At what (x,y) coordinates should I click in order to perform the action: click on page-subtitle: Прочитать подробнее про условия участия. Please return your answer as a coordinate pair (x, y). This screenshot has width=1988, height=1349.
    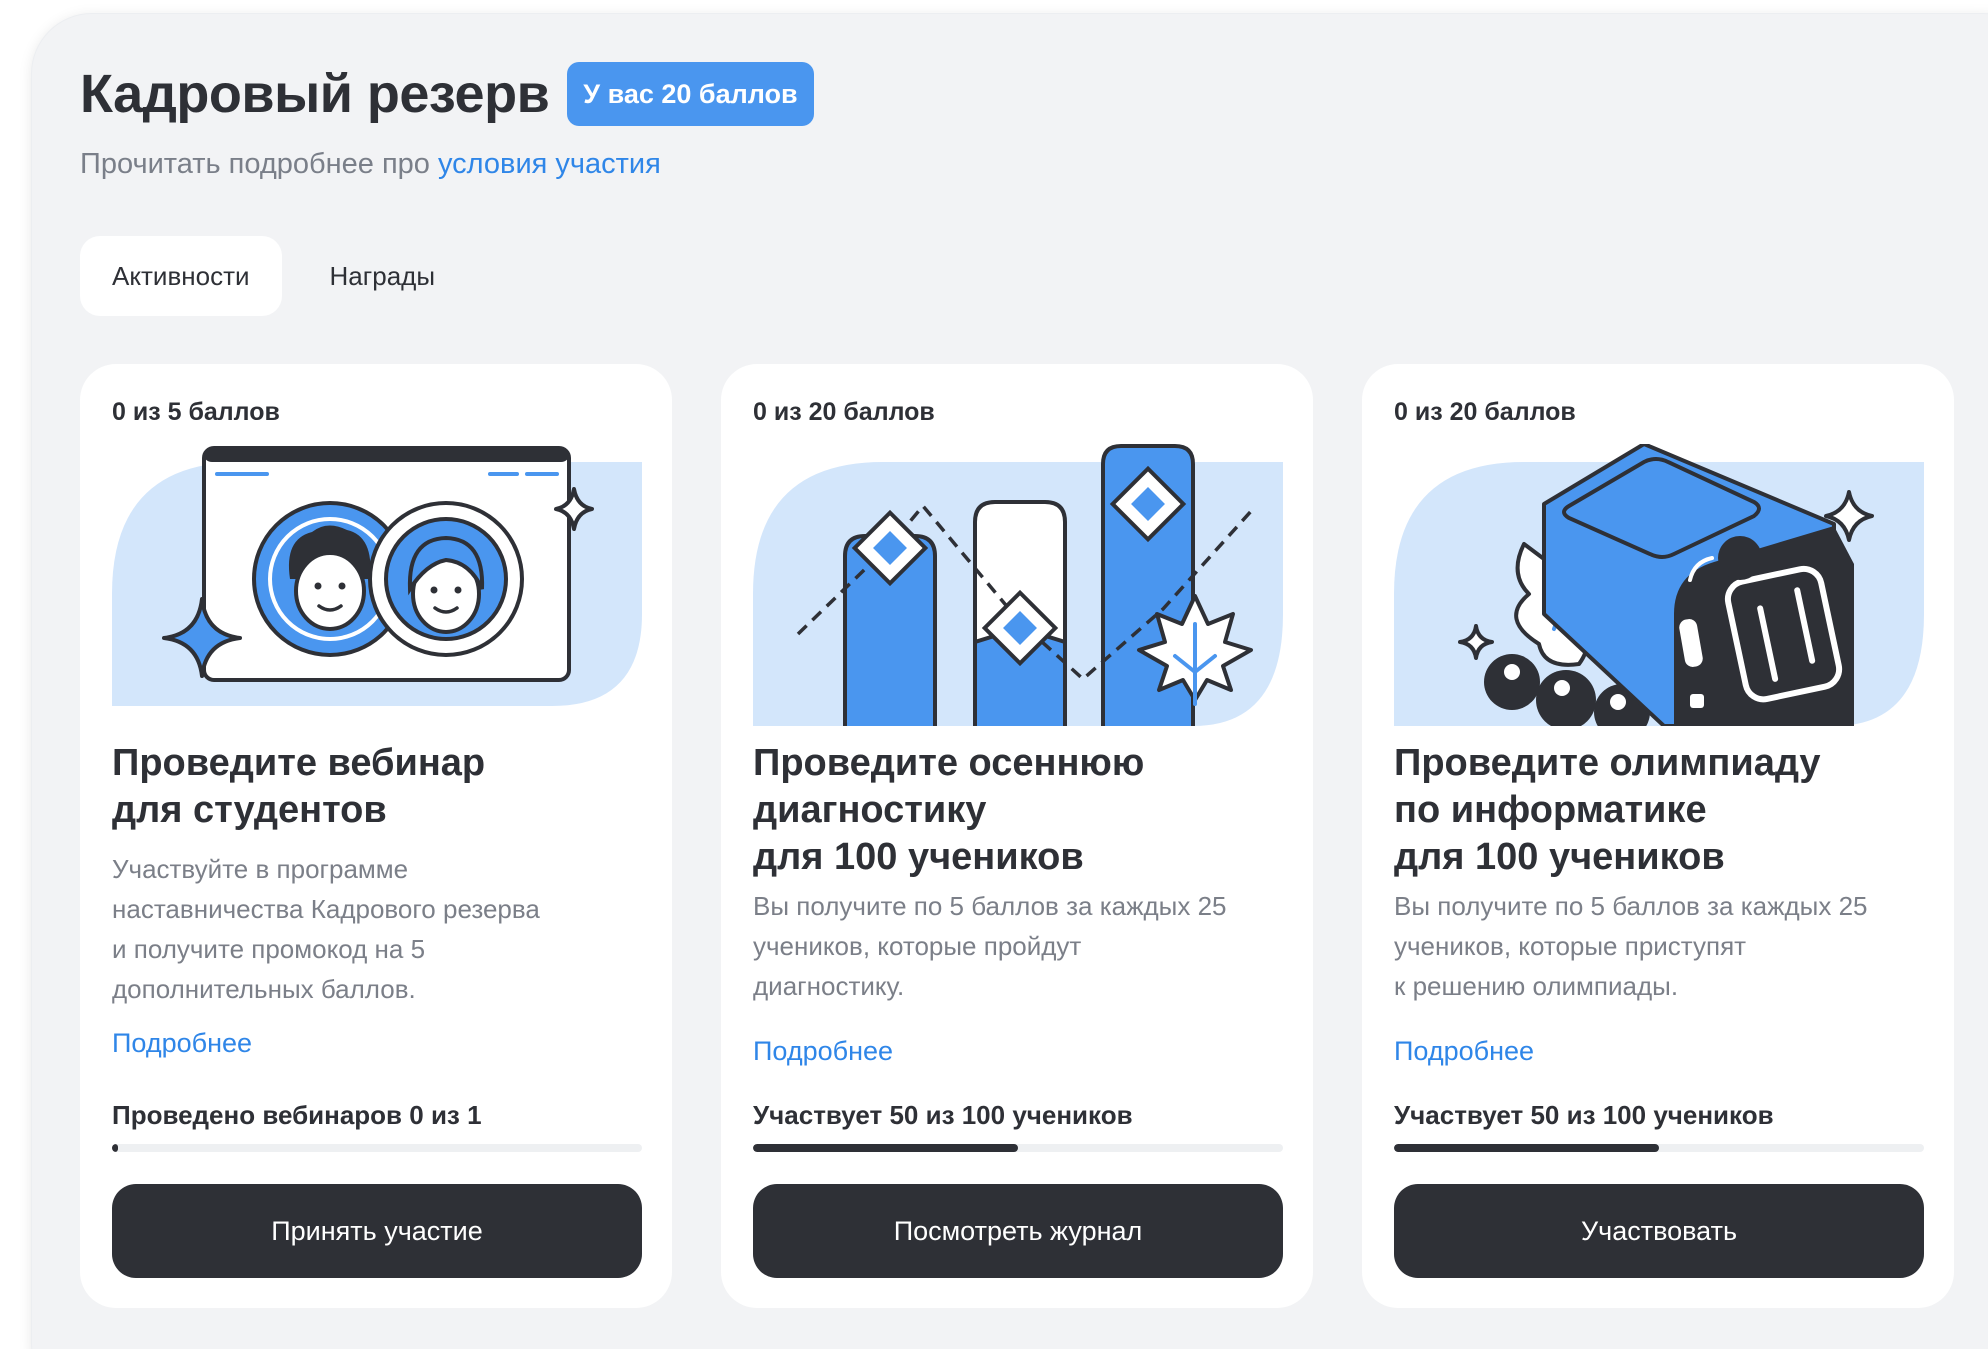
    Looking at the image, I should click on (370, 164).